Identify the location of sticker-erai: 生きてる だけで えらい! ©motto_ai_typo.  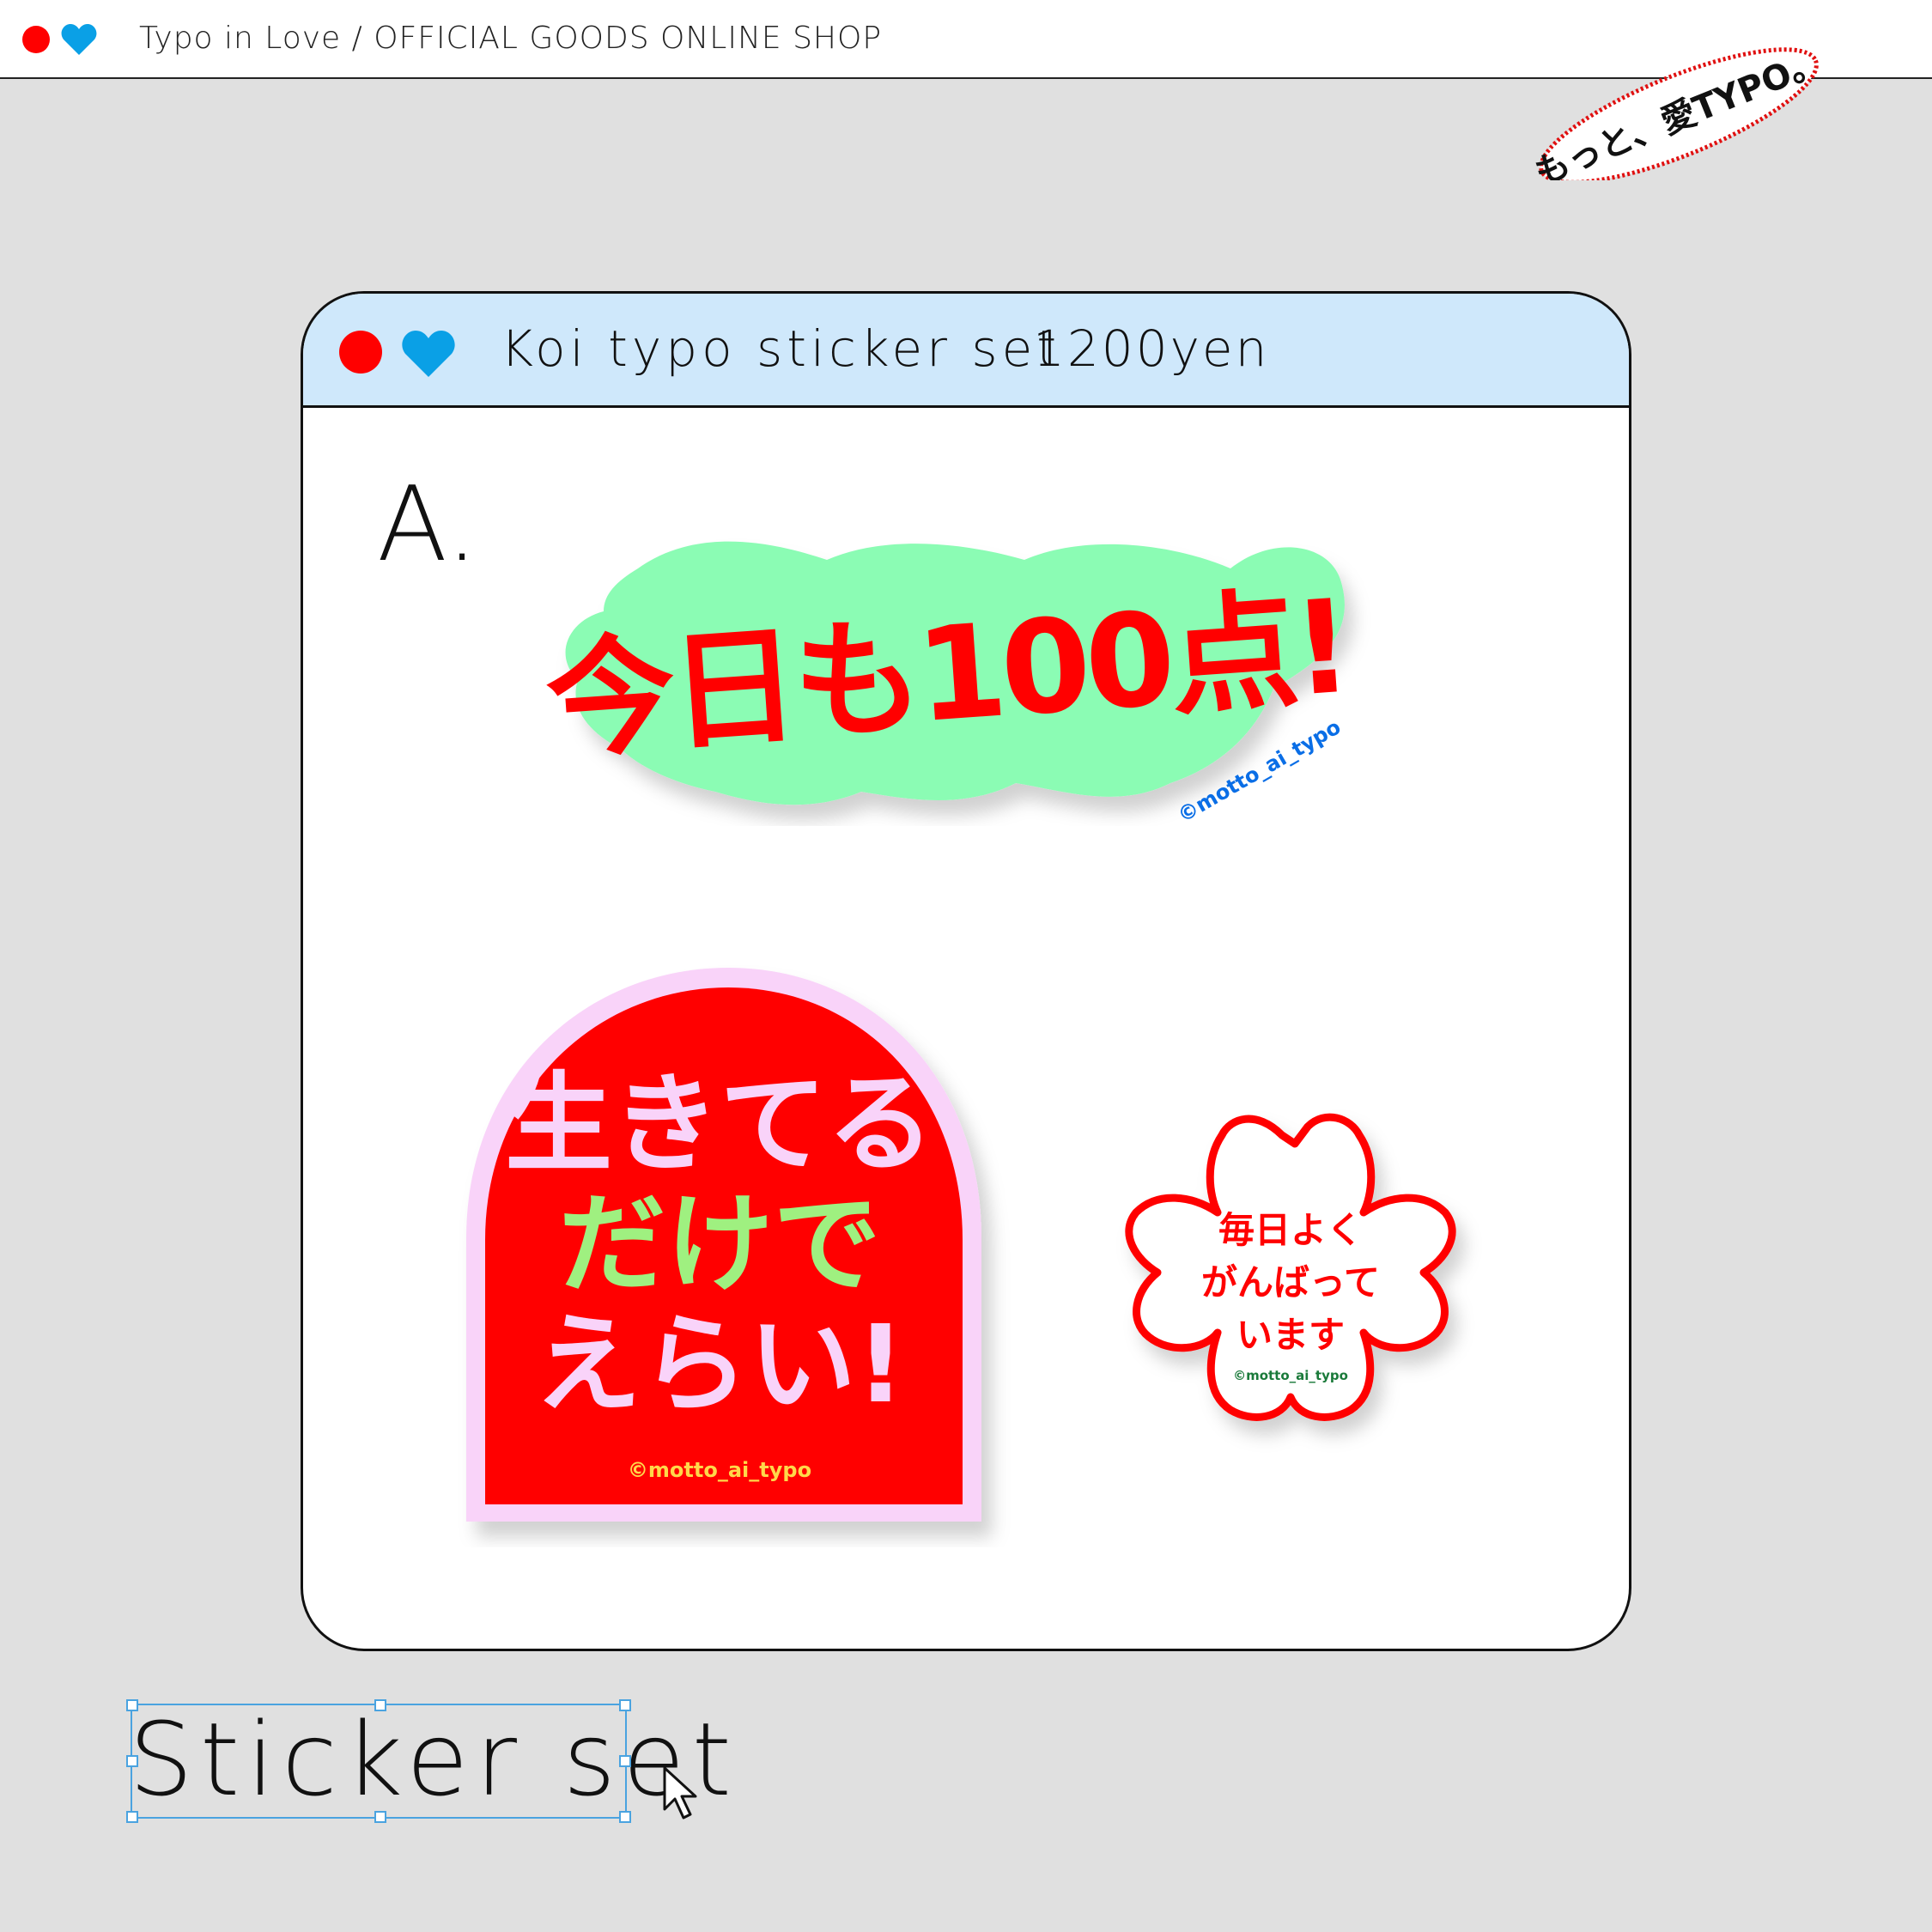
(741, 1255).